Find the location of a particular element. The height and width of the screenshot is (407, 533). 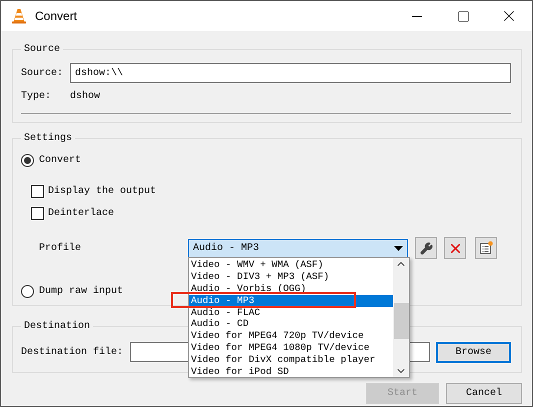

checkbox-label: Deinterlace is located at coordinates (81, 213).